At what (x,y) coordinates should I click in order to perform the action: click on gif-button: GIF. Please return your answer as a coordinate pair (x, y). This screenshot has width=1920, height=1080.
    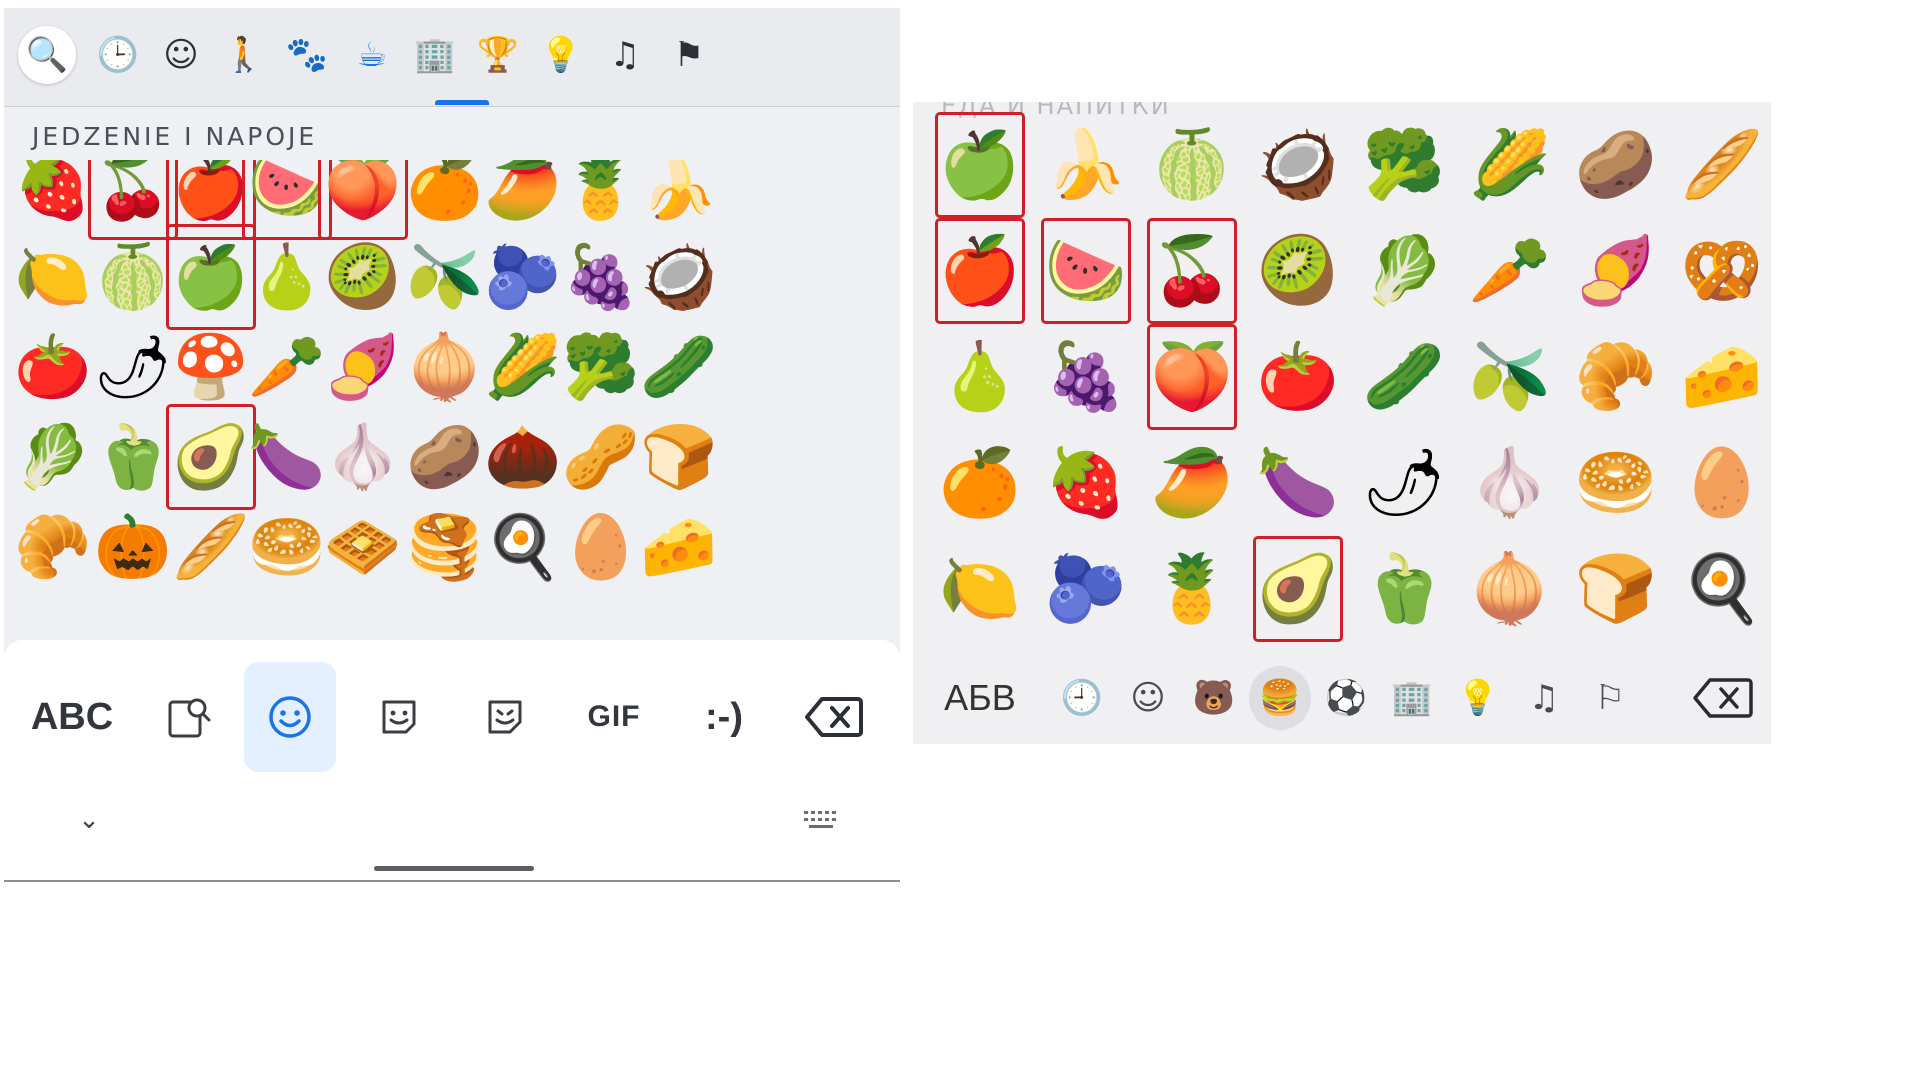
    Looking at the image, I should click on (614, 717).